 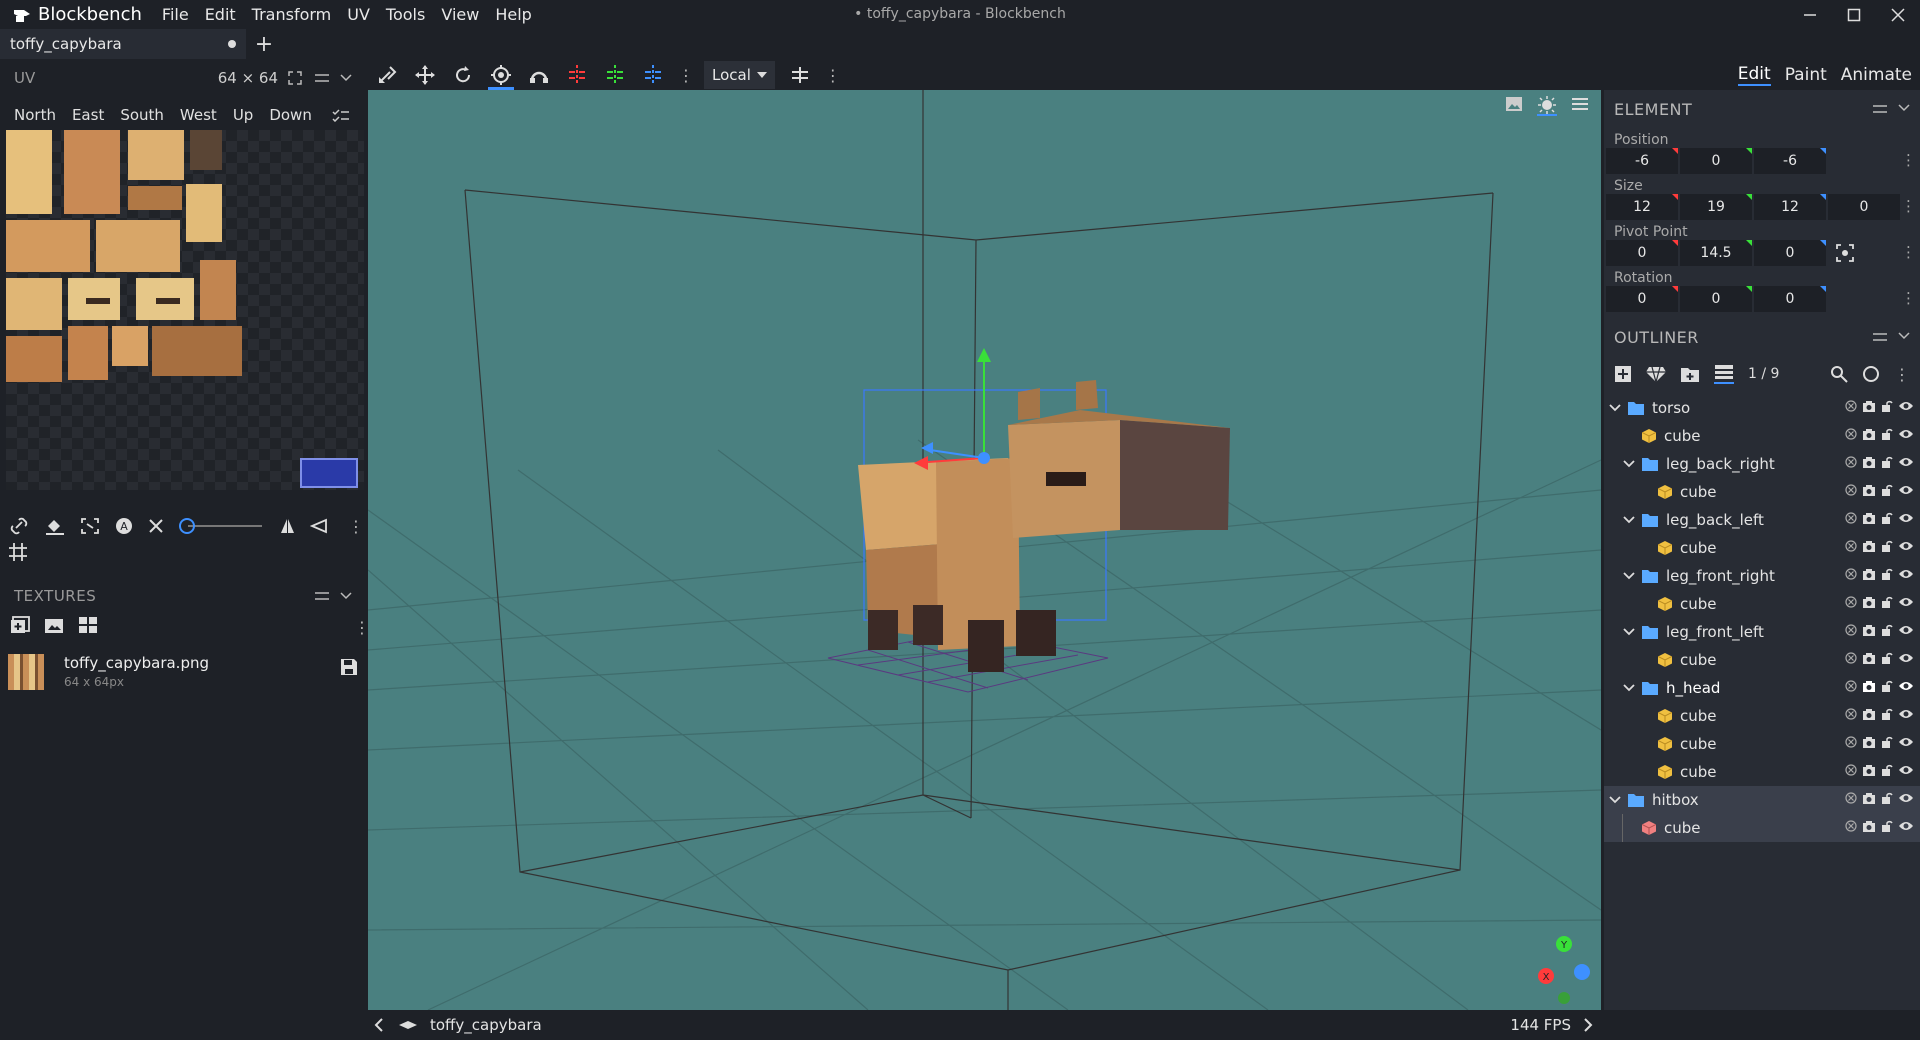 What do you see at coordinates (198, 115) in the screenshot?
I see `face-tab-west: West` at bounding box center [198, 115].